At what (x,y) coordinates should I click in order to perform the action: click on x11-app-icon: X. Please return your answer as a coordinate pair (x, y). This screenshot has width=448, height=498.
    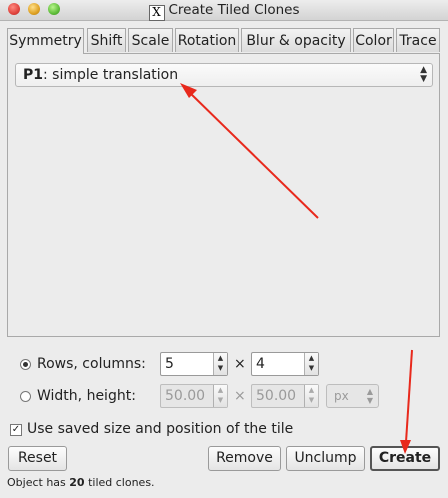
    Looking at the image, I should click on (156, 13).